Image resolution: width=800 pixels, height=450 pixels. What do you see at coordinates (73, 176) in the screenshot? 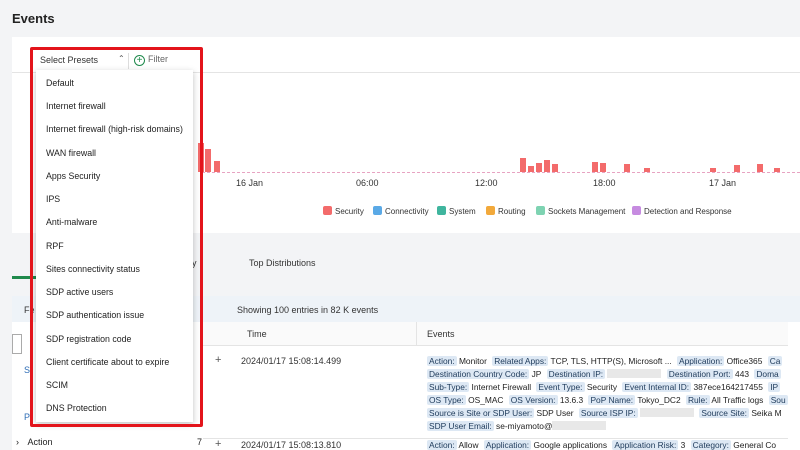
I see `preset-apps-security: Apps Security` at bounding box center [73, 176].